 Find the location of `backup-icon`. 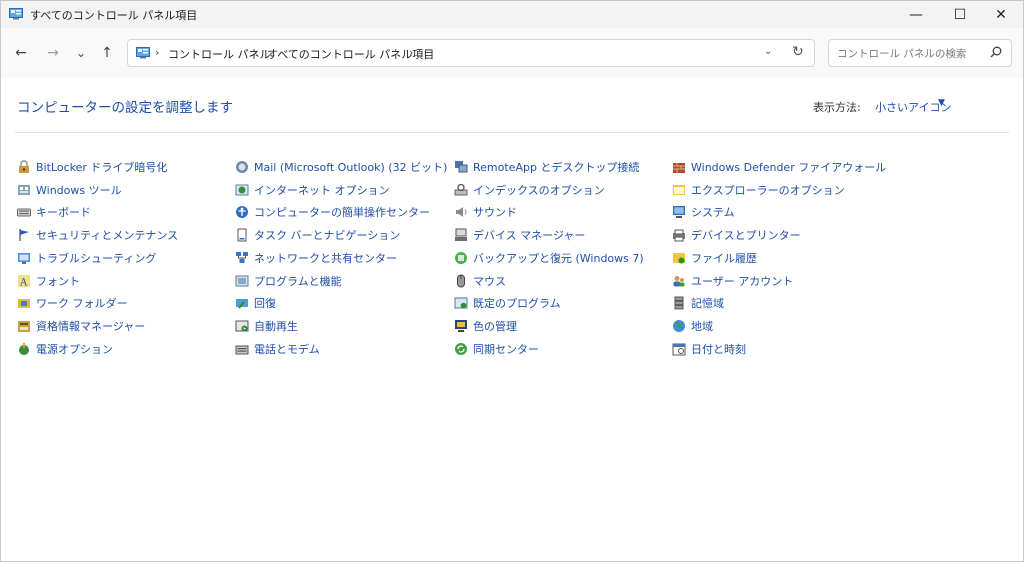

backup-icon is located at coordinates (461, 258).